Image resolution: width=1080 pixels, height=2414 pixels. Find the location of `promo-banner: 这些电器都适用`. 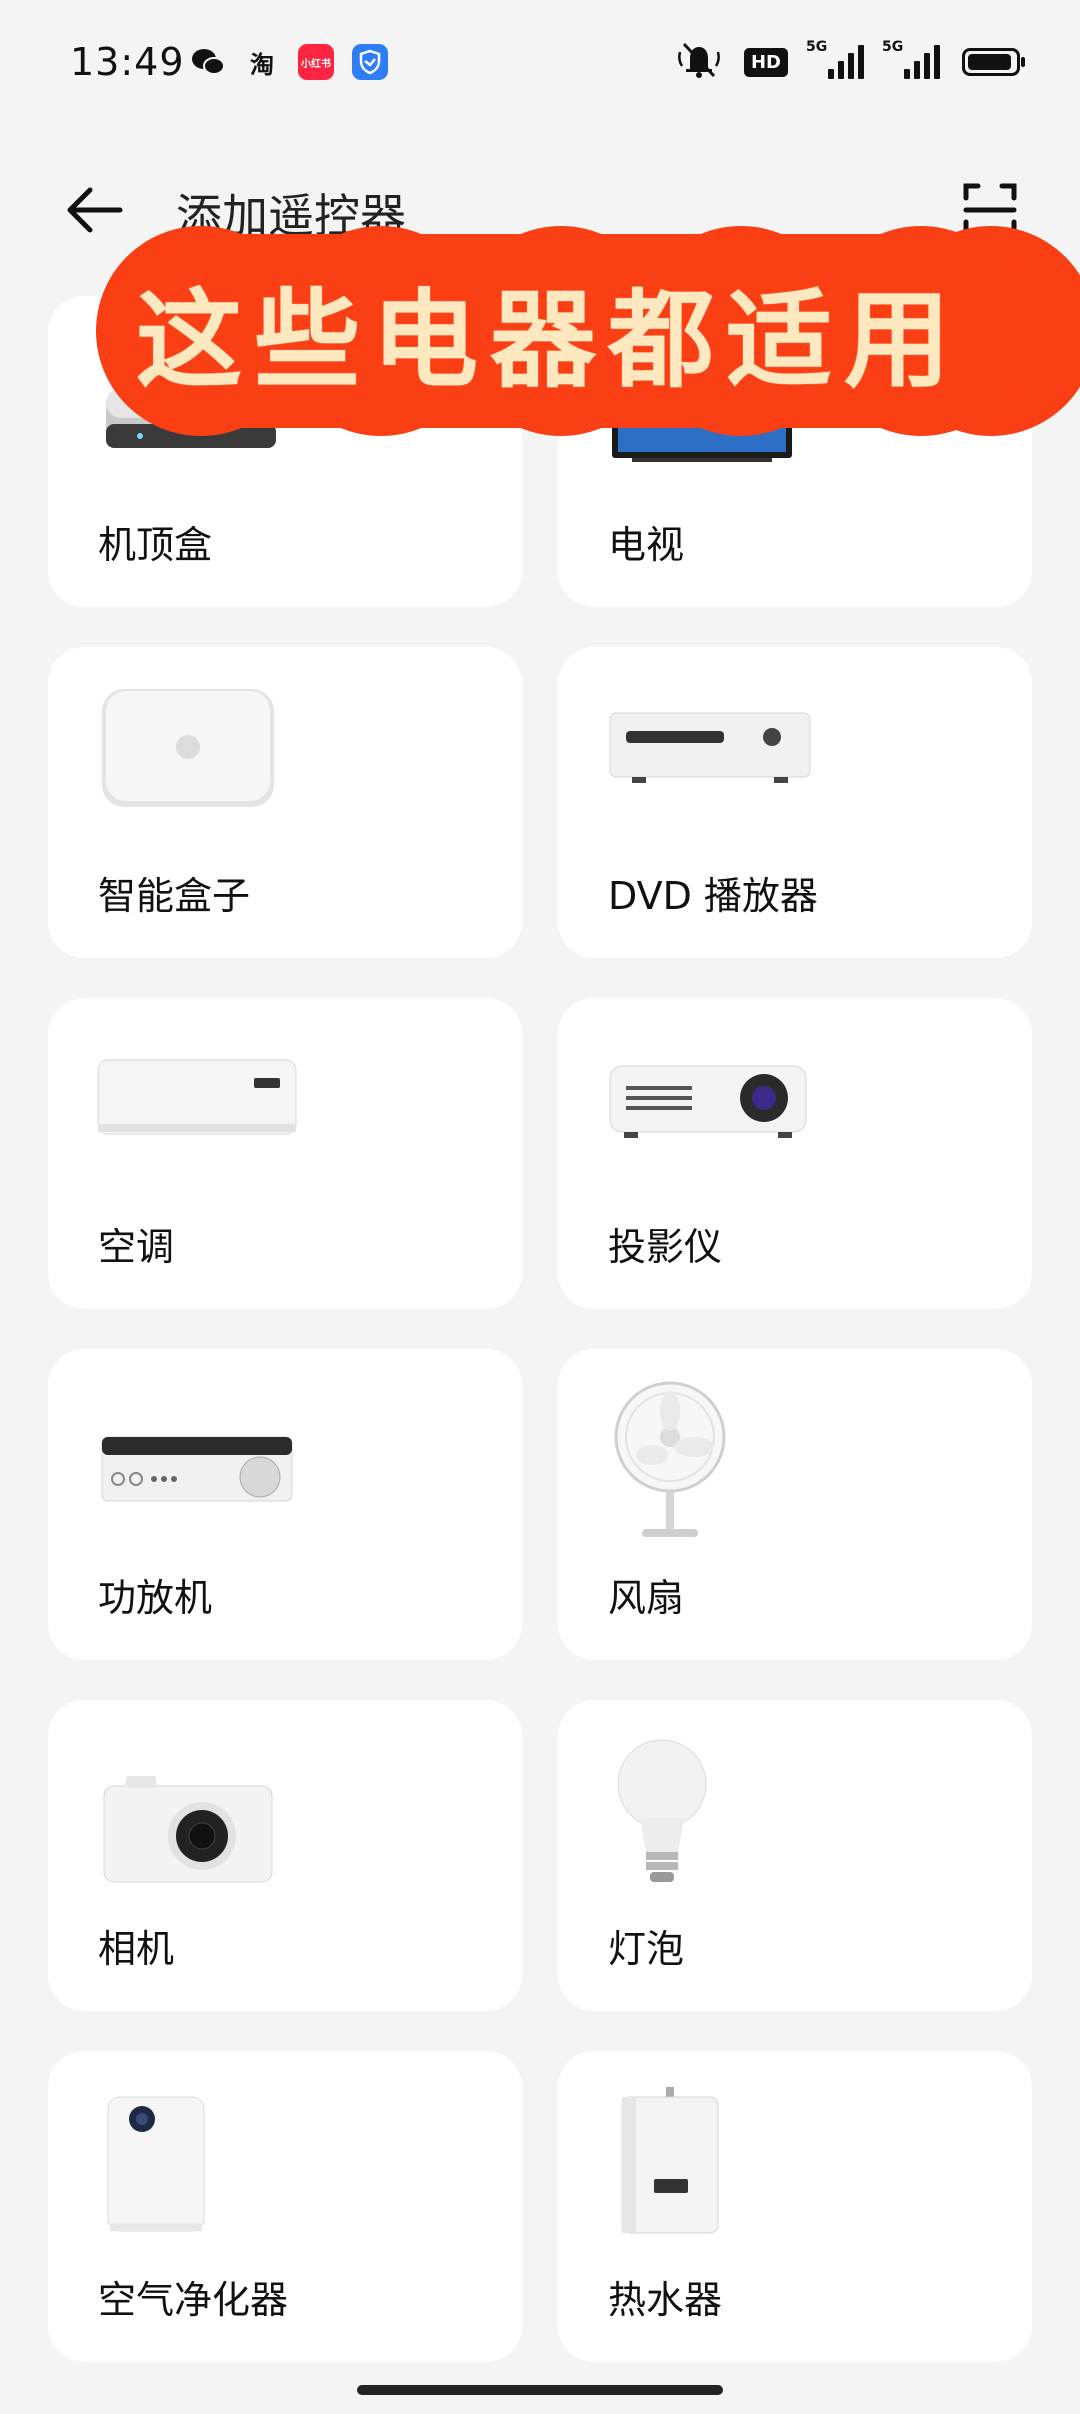

promo-banner: 这些电器都适用 is located at coordinates (588, 331).